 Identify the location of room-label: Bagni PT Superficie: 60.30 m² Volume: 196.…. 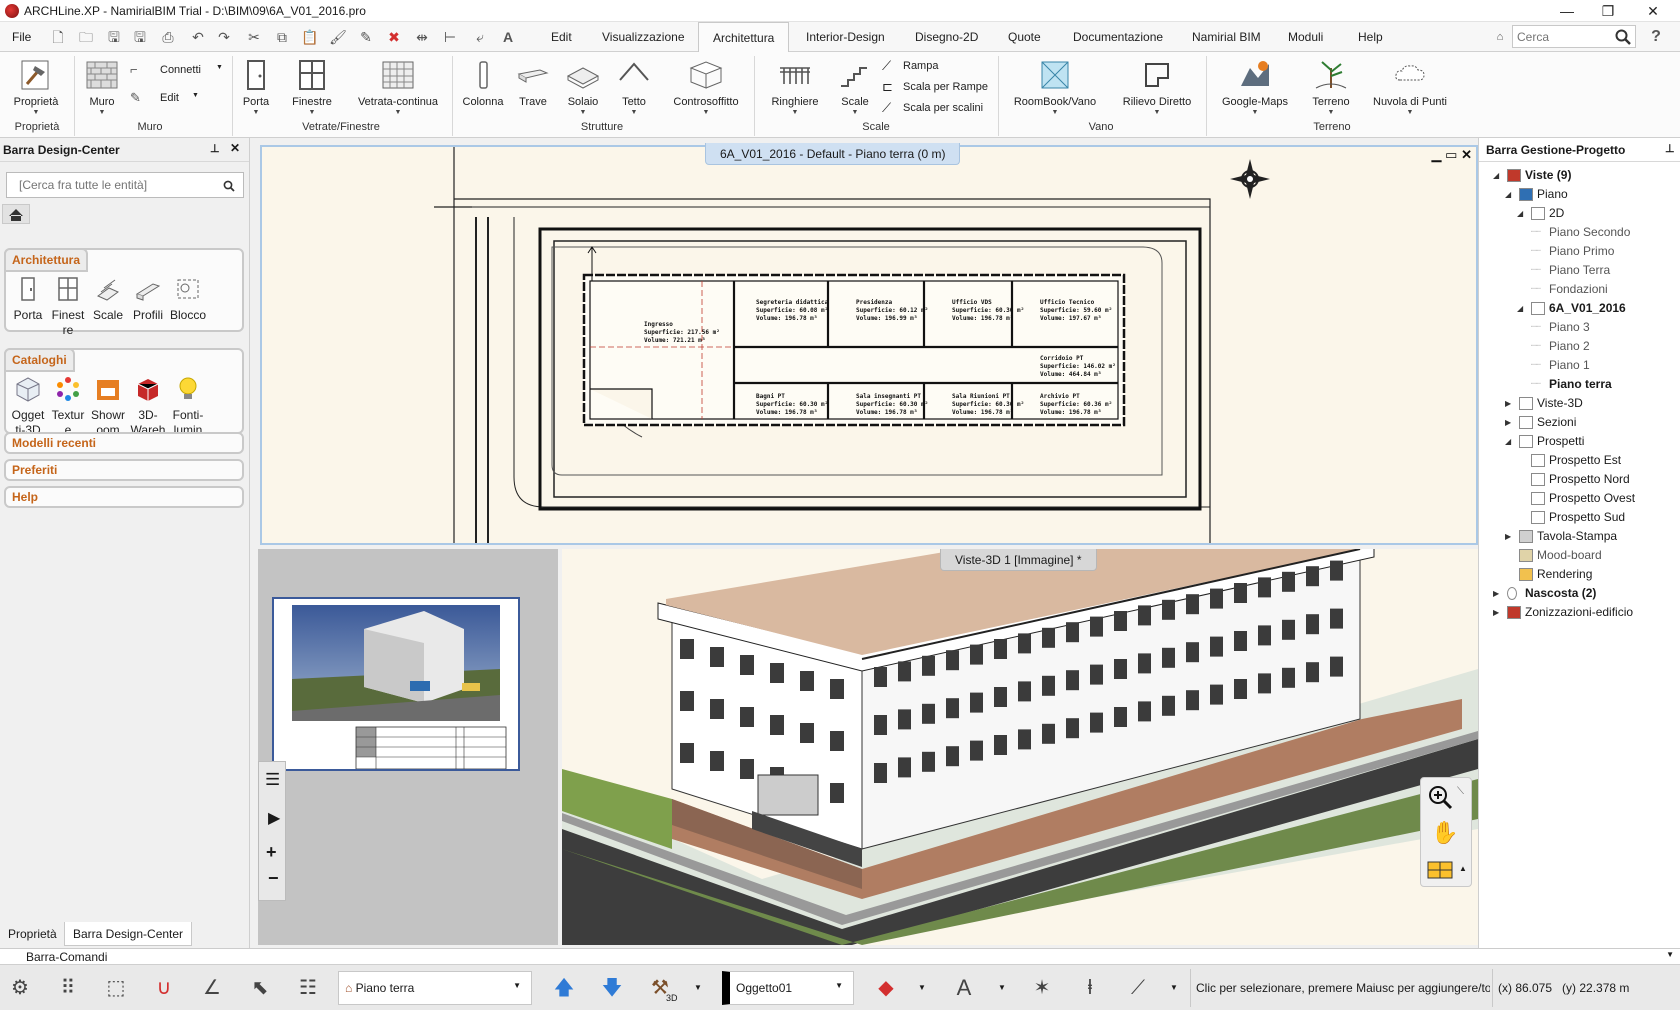
(792, 405).